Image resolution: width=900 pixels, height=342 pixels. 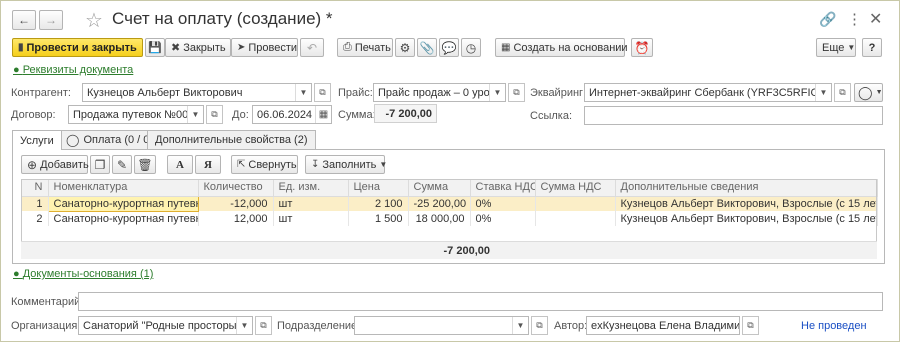 What do you see at coordinates (145, 164) in the screenshot?
I see `delete-row-button: 🗑` at bounding box center [145, 164].